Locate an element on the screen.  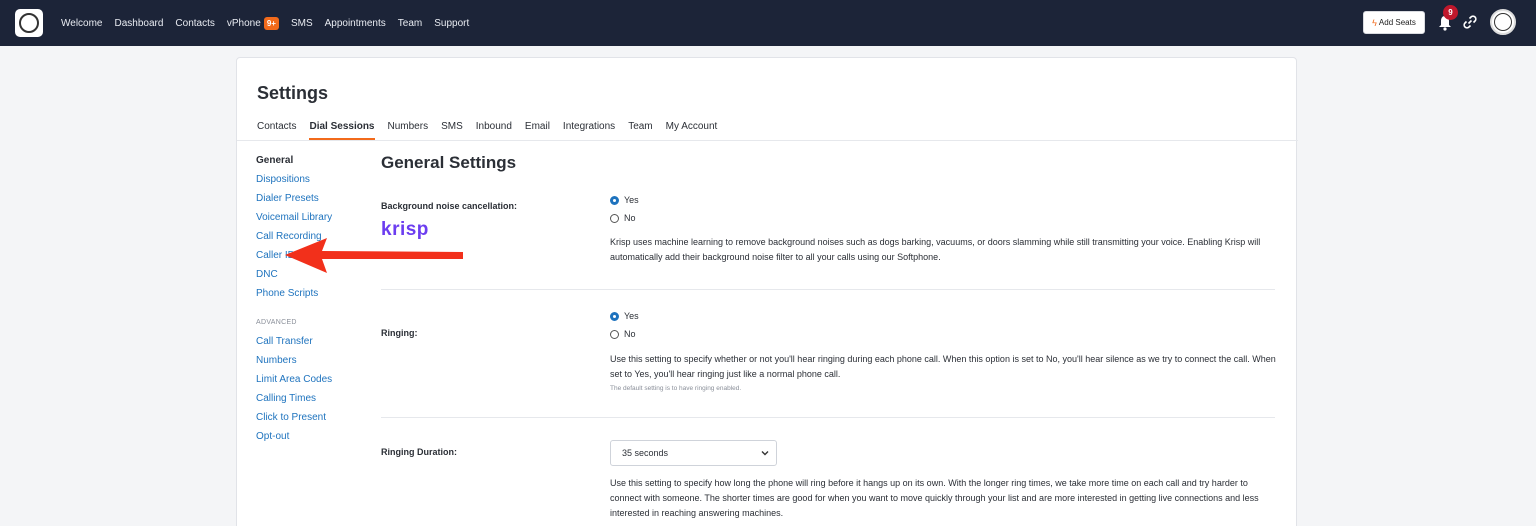
ringing-label: Ringing: is located at coordinates (399, 333).